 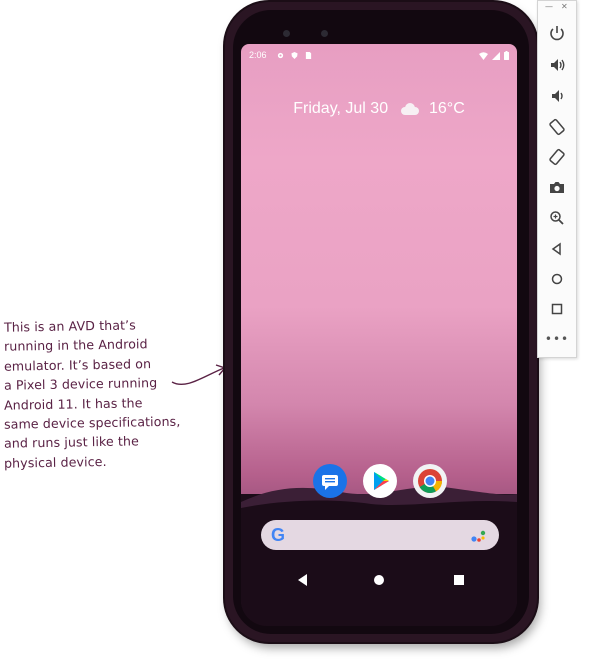 I want to click on cloud-icon, so click(x=409, y=108).